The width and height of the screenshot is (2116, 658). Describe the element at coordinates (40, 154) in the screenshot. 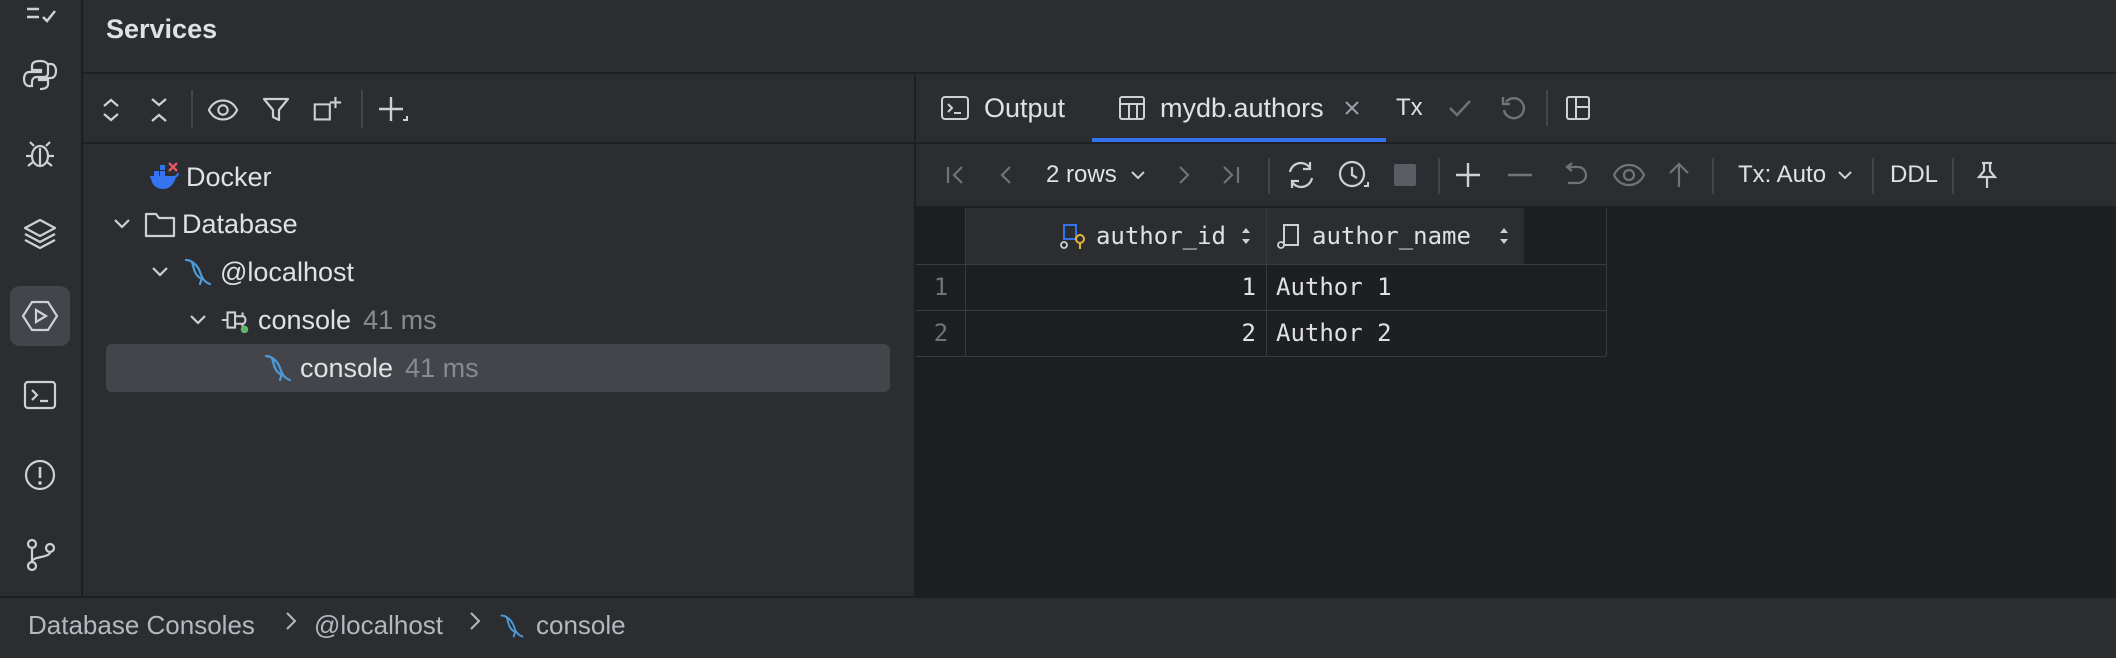

I see `debug-bug-icon` at that location.